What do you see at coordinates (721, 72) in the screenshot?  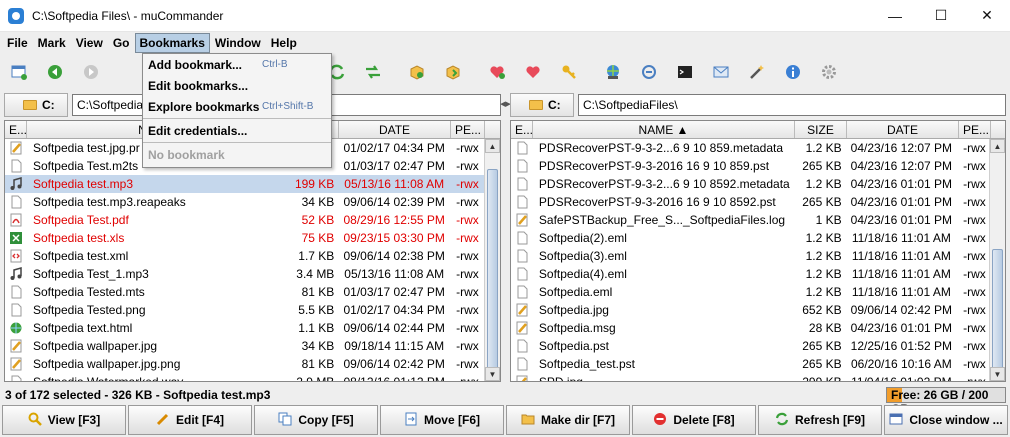 I see `email-icon` at bounding box center [721, 72].